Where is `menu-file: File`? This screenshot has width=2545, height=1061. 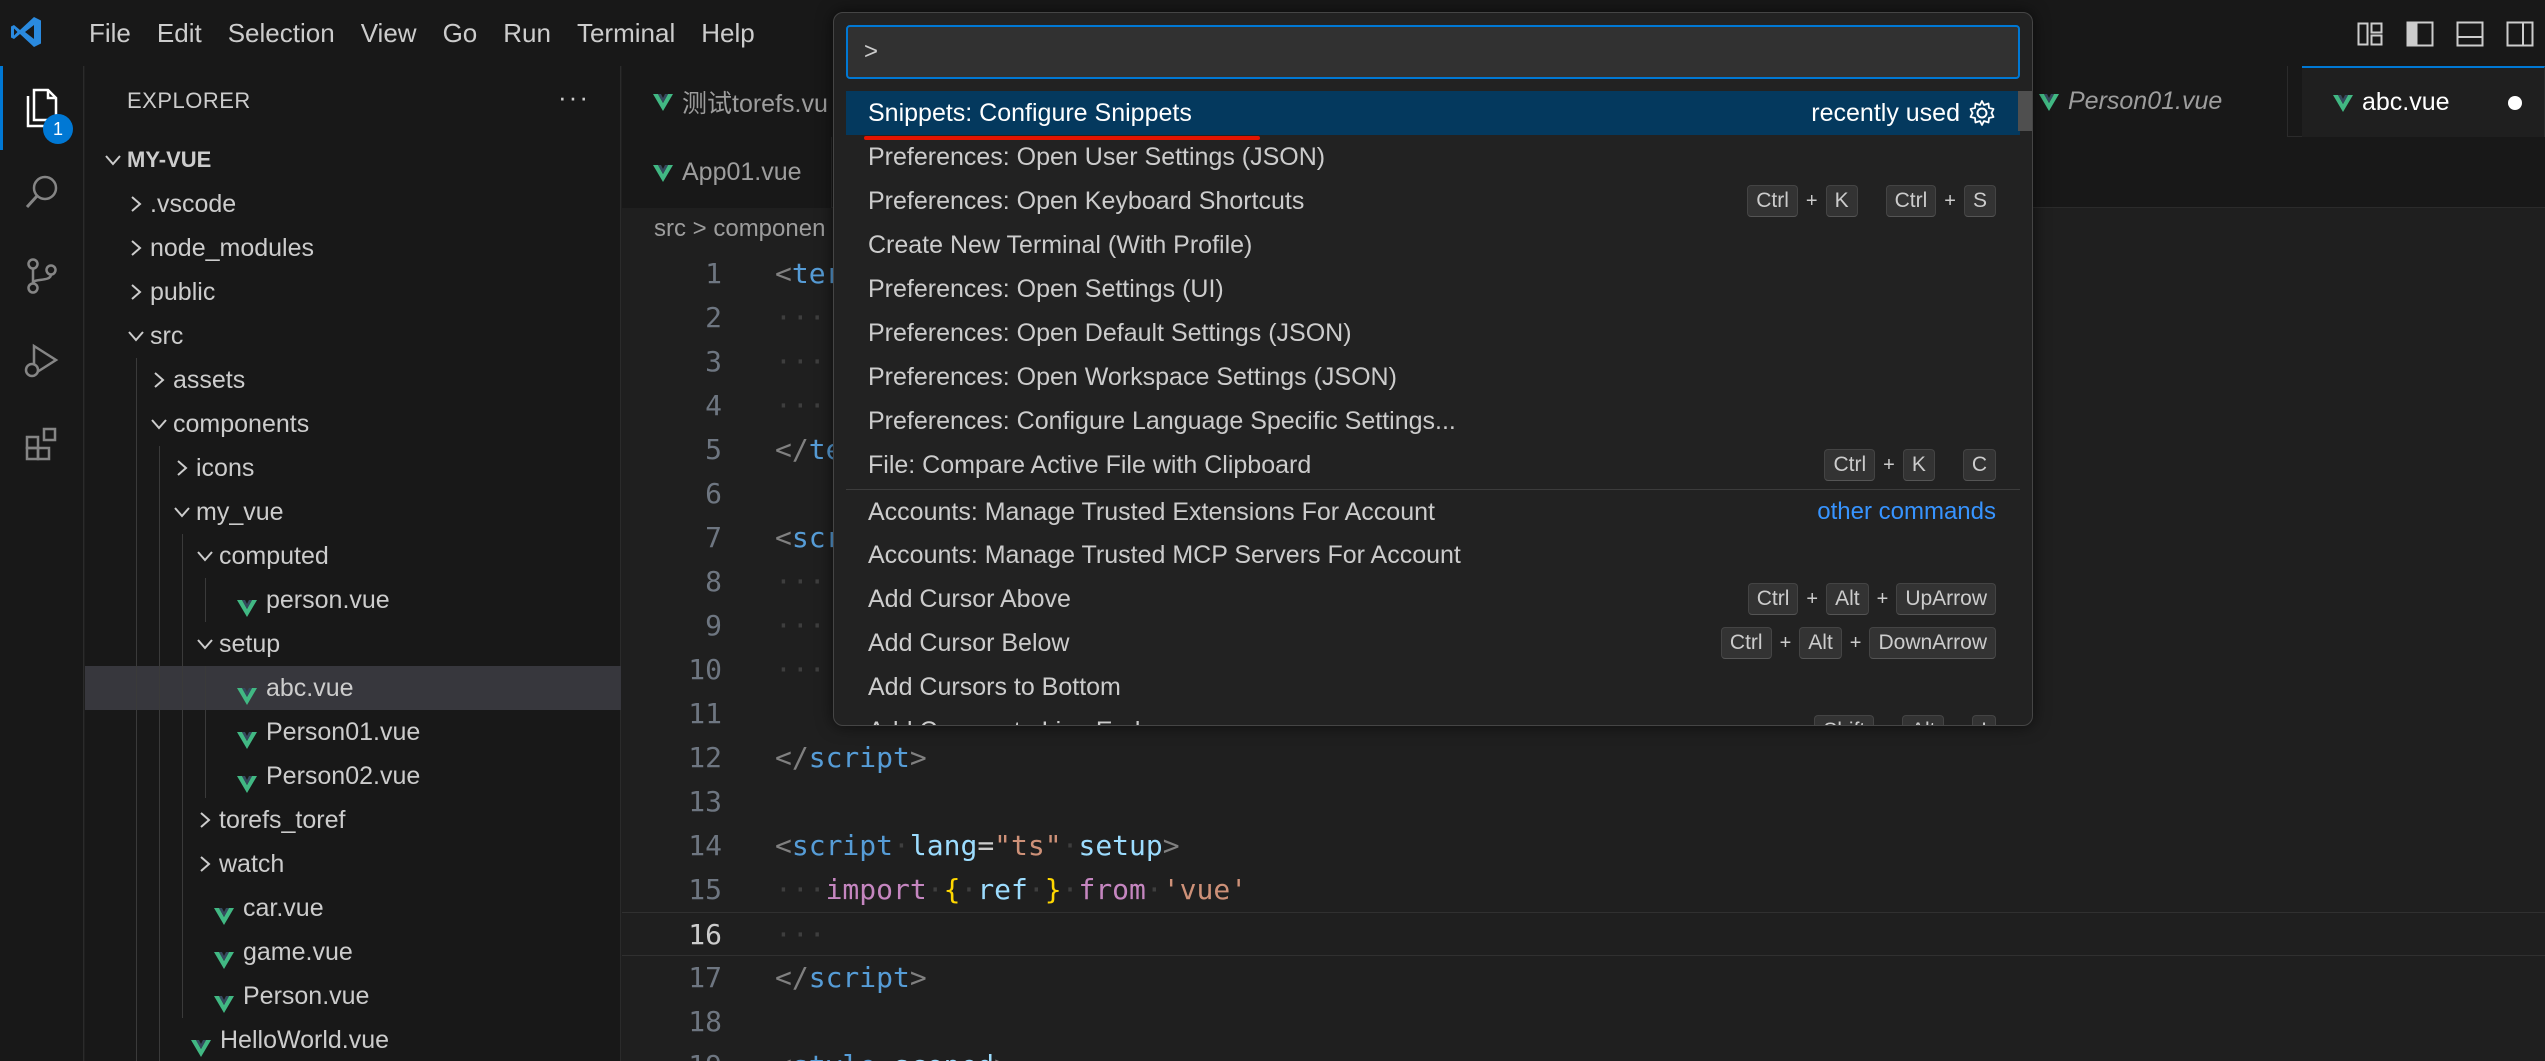 menu-file: File is located at coordinates (110, 33).